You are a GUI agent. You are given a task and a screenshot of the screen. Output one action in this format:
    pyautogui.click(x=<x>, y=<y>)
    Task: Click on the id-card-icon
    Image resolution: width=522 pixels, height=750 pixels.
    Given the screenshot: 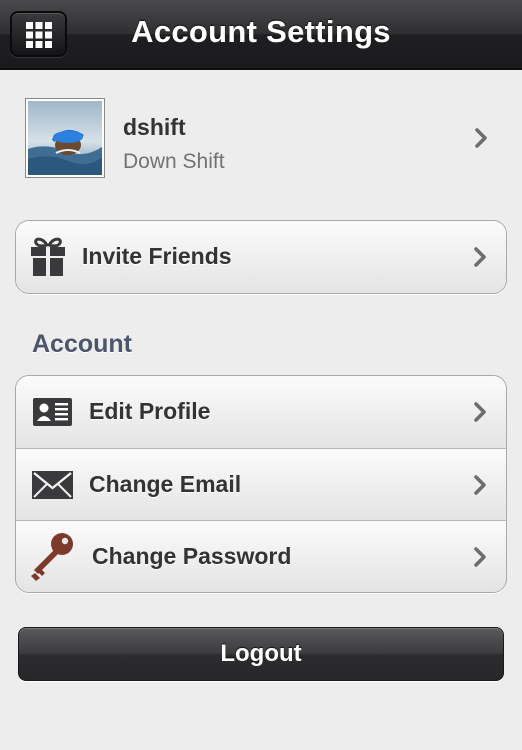 What is the action you would take?
    pyautogui.click(x=52, y=412)
    